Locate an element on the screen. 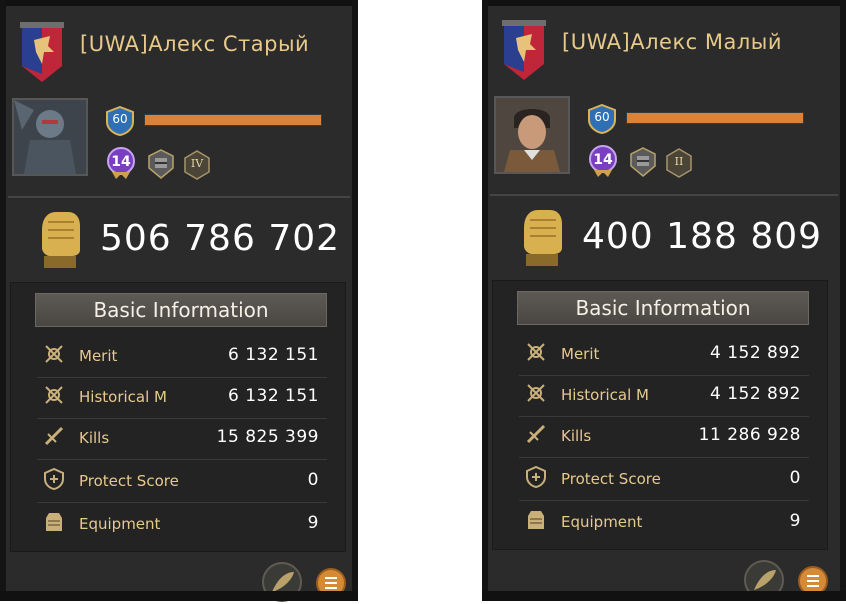 The width and height of the screenshot is (846, 604). stat-row-historical-merit: Historical M 4 152 892 is located at coordinates (664, 396).